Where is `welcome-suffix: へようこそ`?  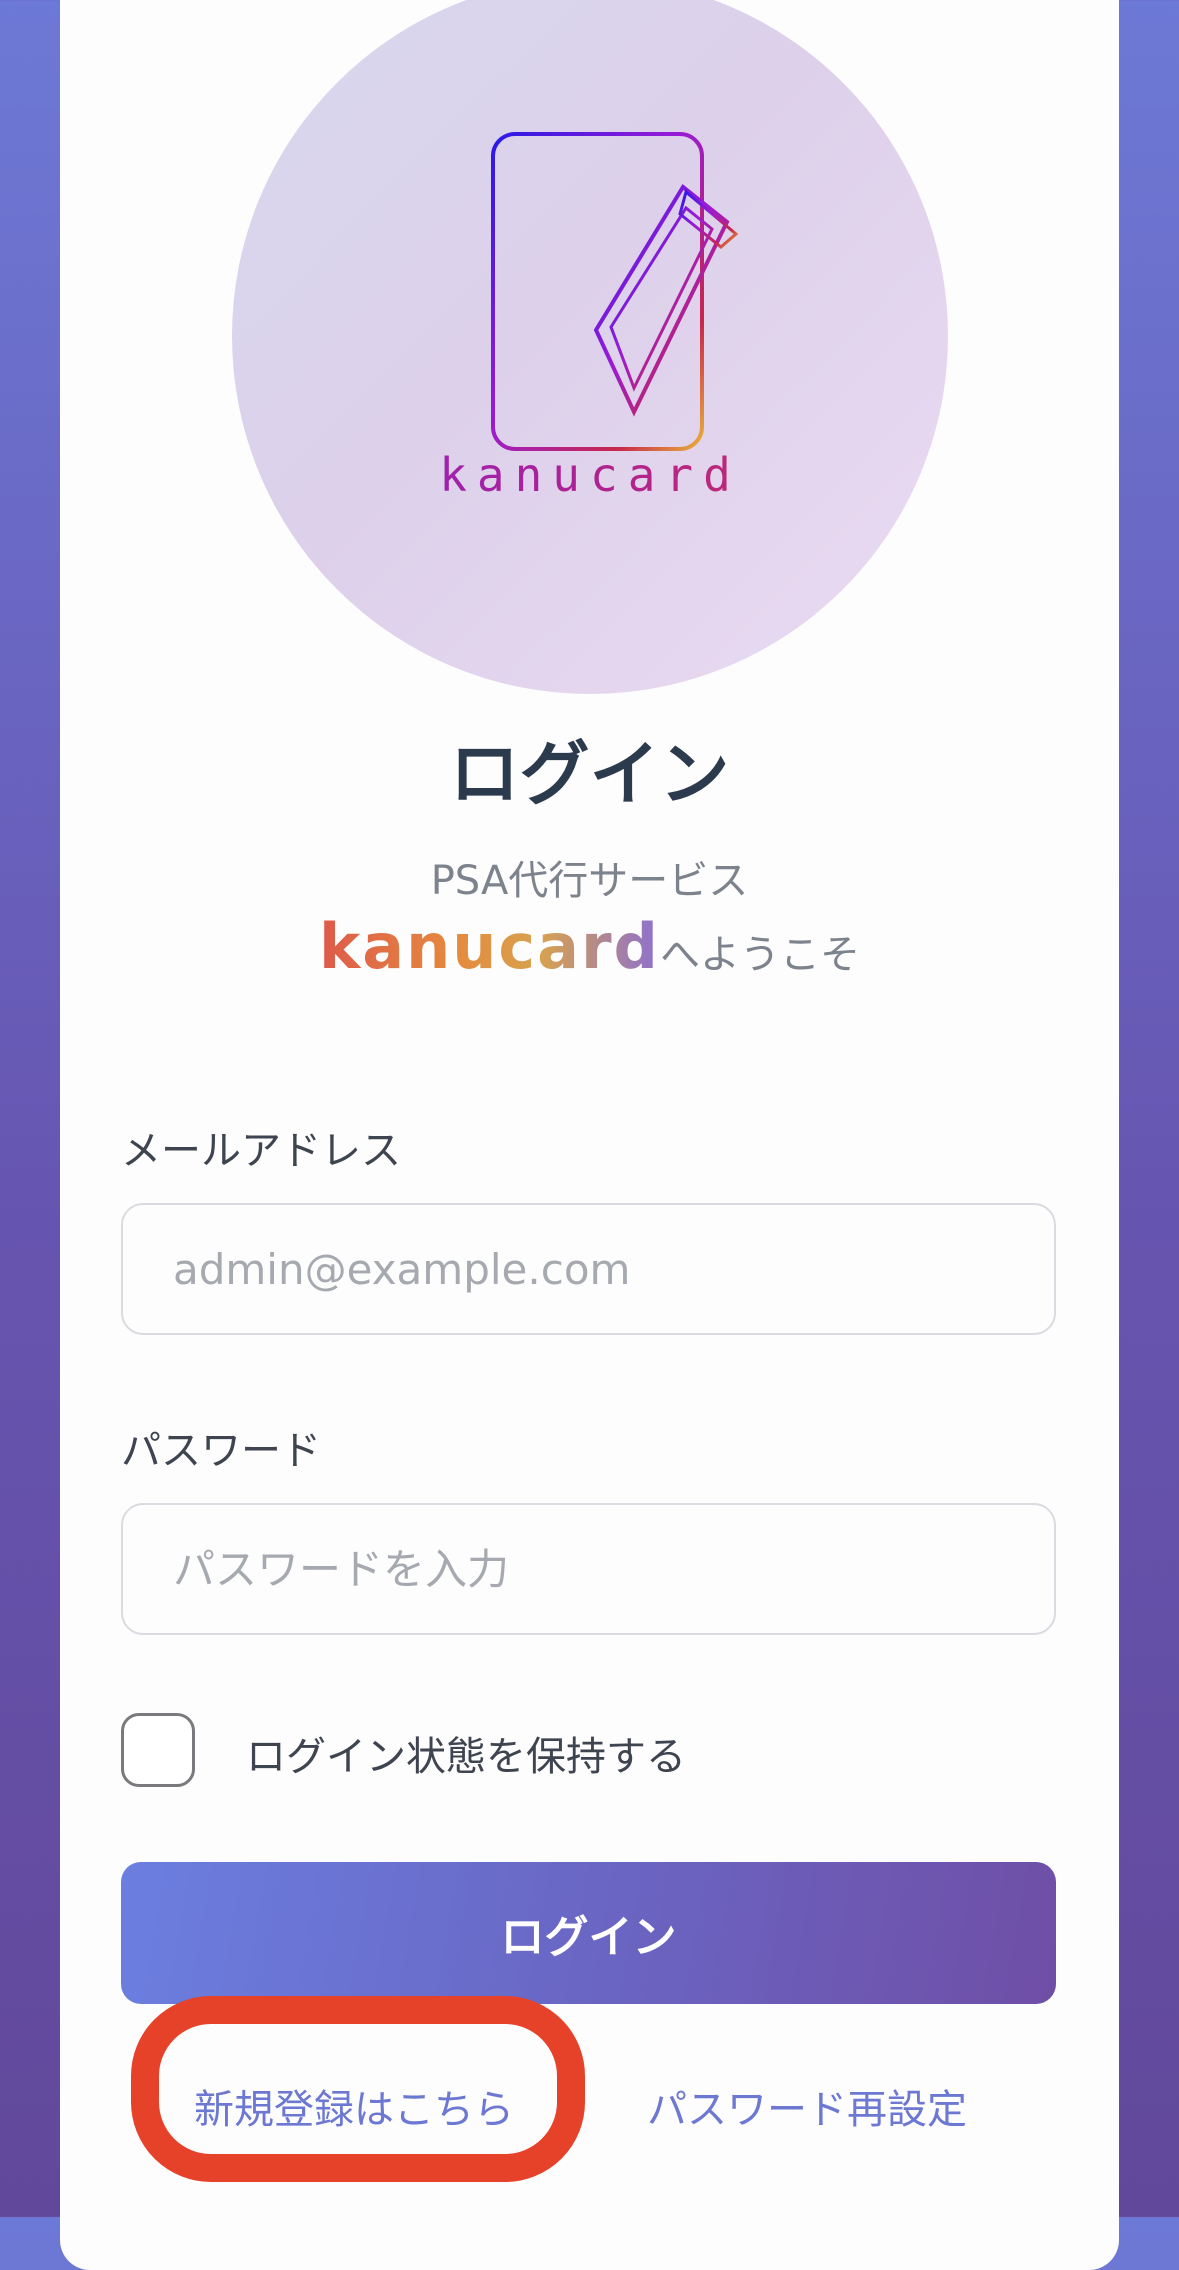
welcome-suffix: へようこそ is located at coordinates (759, 955).